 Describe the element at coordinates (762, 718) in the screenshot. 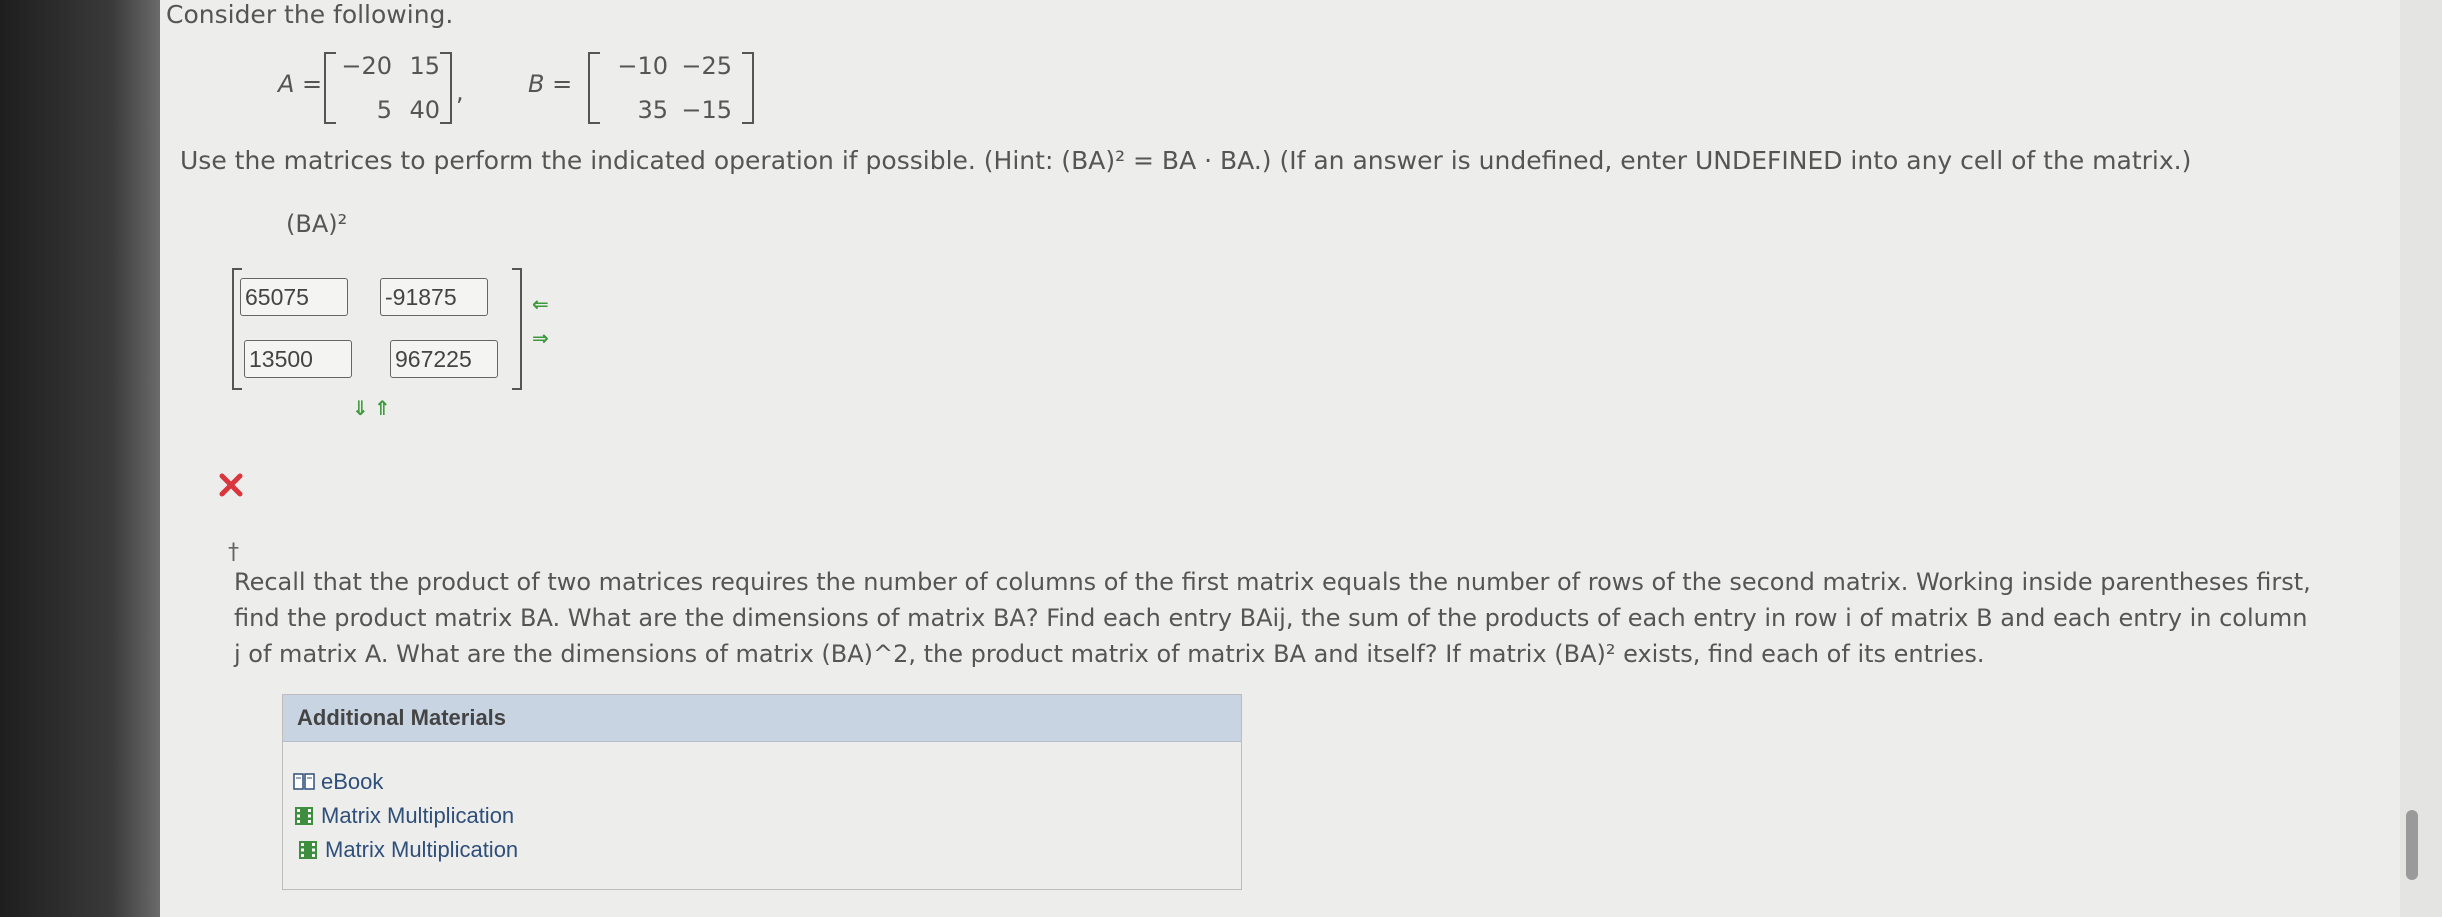

I see `additional-materials-header: Additional Materials` at that location.